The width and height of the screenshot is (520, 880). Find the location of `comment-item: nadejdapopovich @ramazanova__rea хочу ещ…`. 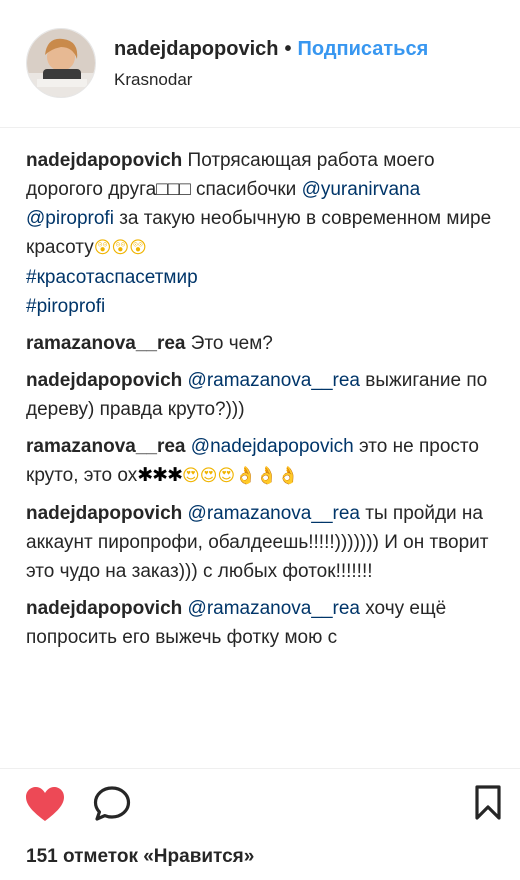

comment-item: nadejdapopovich @ramazanova__rea хочу ещ… is located at coordinates (260, 623).